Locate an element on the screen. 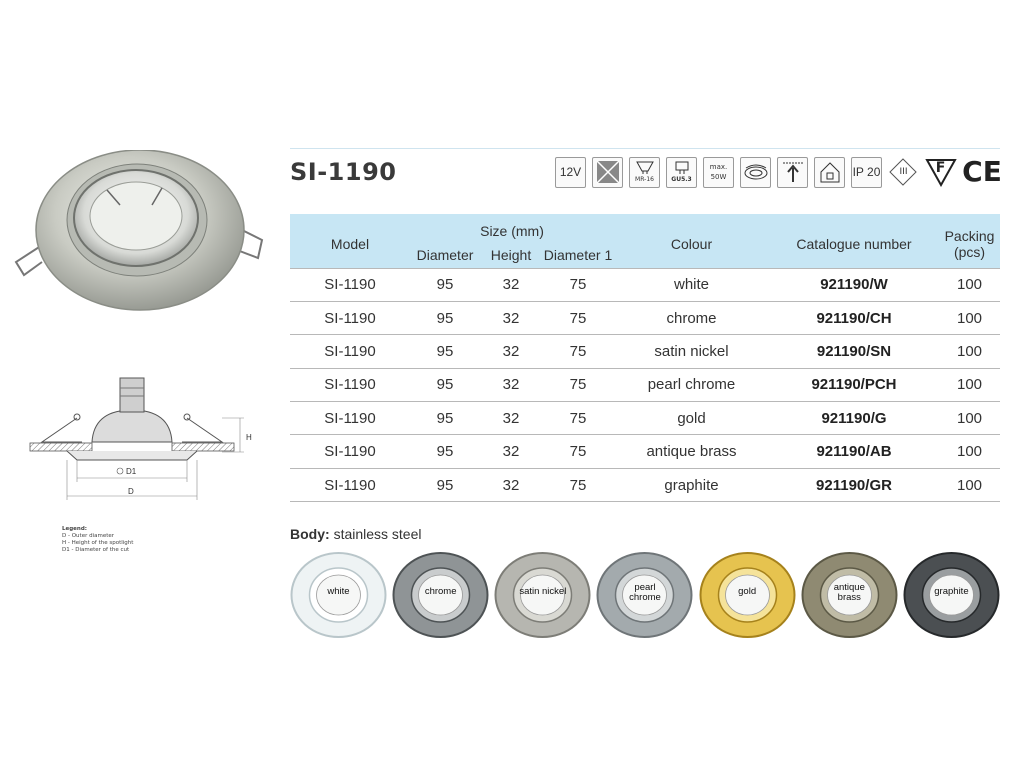  f-mark-icon: F is located at coordinates (941, 172).